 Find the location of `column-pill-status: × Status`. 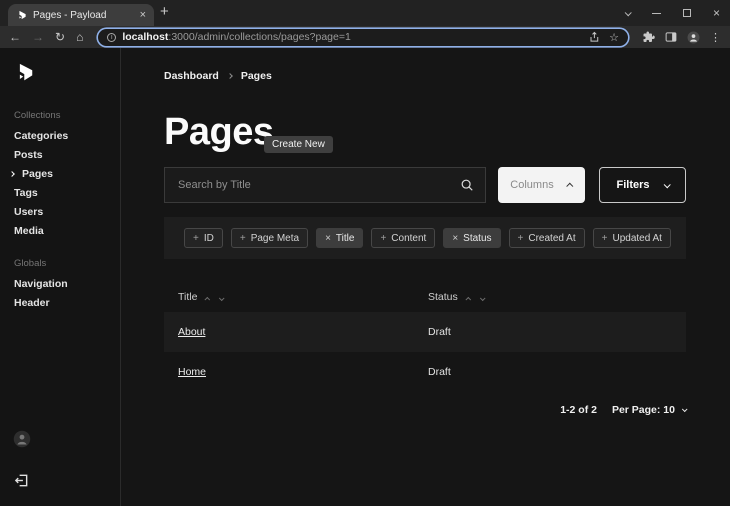

column-pill-status: × Status is located at coordinates (472, 238).